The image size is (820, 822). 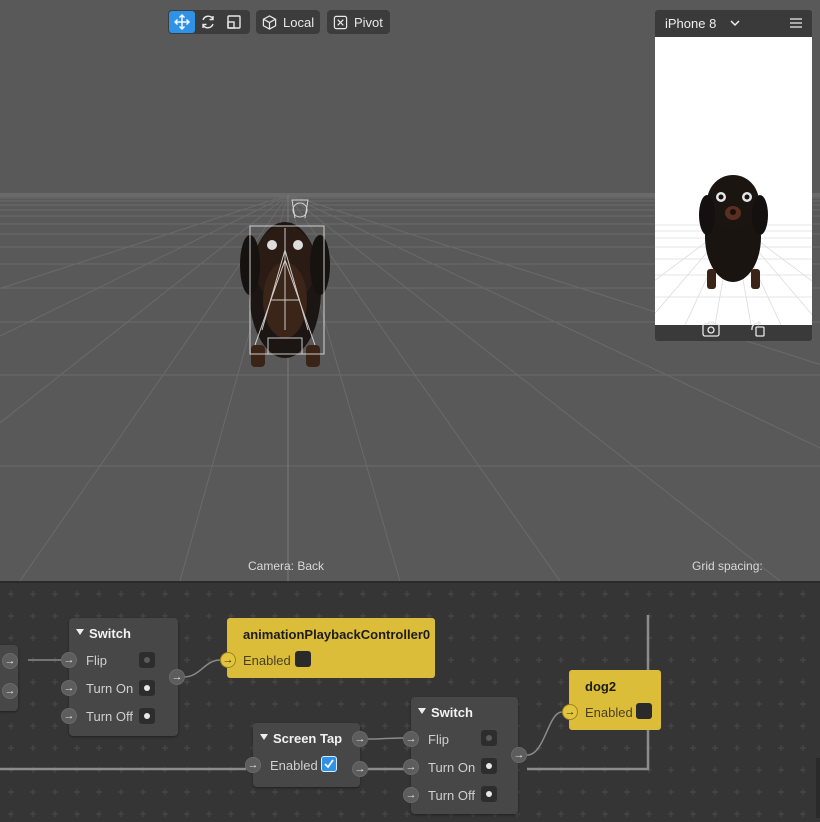 I want to click on preview-render, so click(x=733, y=250).